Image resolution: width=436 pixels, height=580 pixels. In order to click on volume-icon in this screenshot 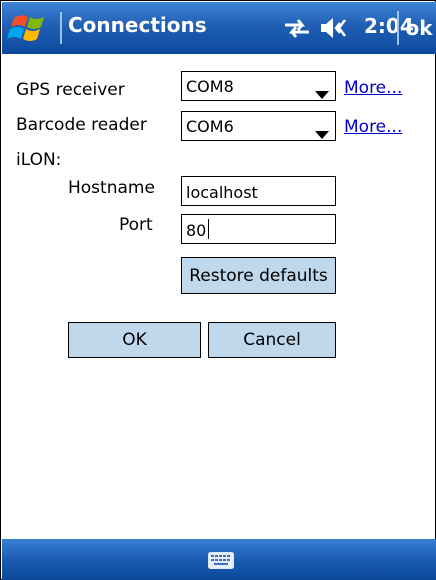, I will do `click(335, 30)`.